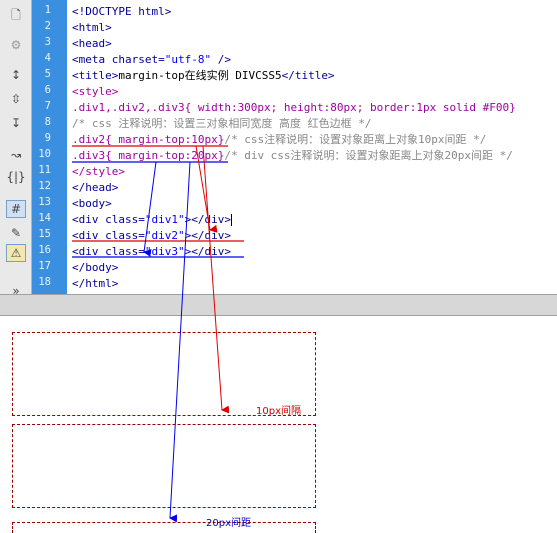 The width and height of the screenshot is (557, 533). What do you see at coordinates (95, 91) in the screenshot?
I see `code-line: <style>` at bounding box center [95, 91].